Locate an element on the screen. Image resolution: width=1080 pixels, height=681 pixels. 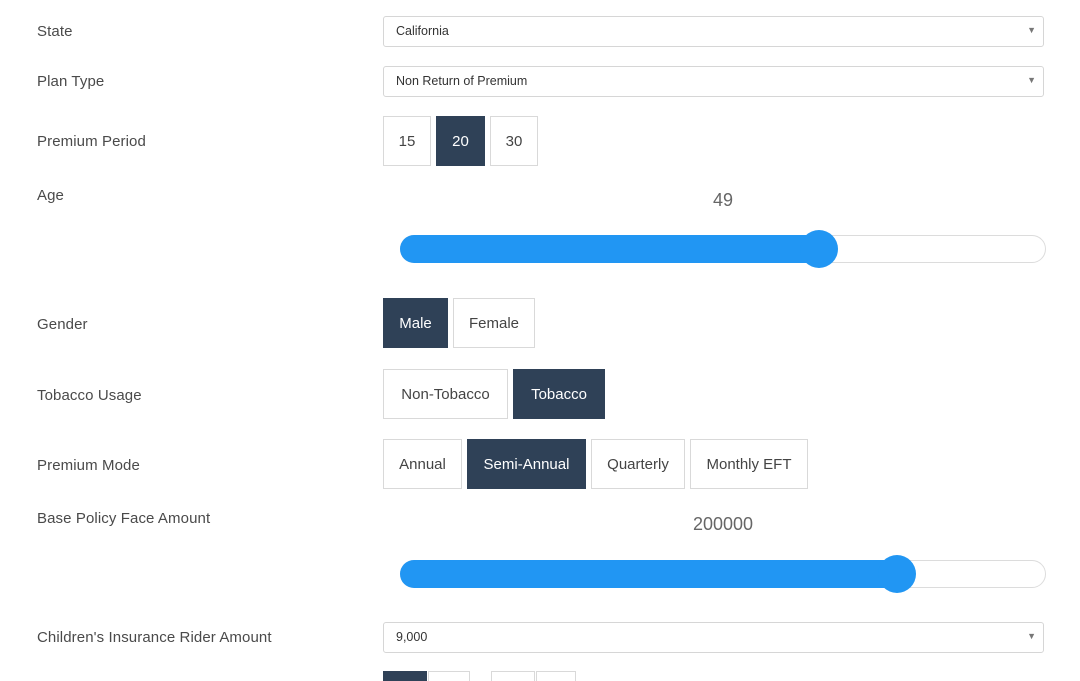
plan-type-select: Non Return of Premium ▼ is located at coordinates (713, 81).